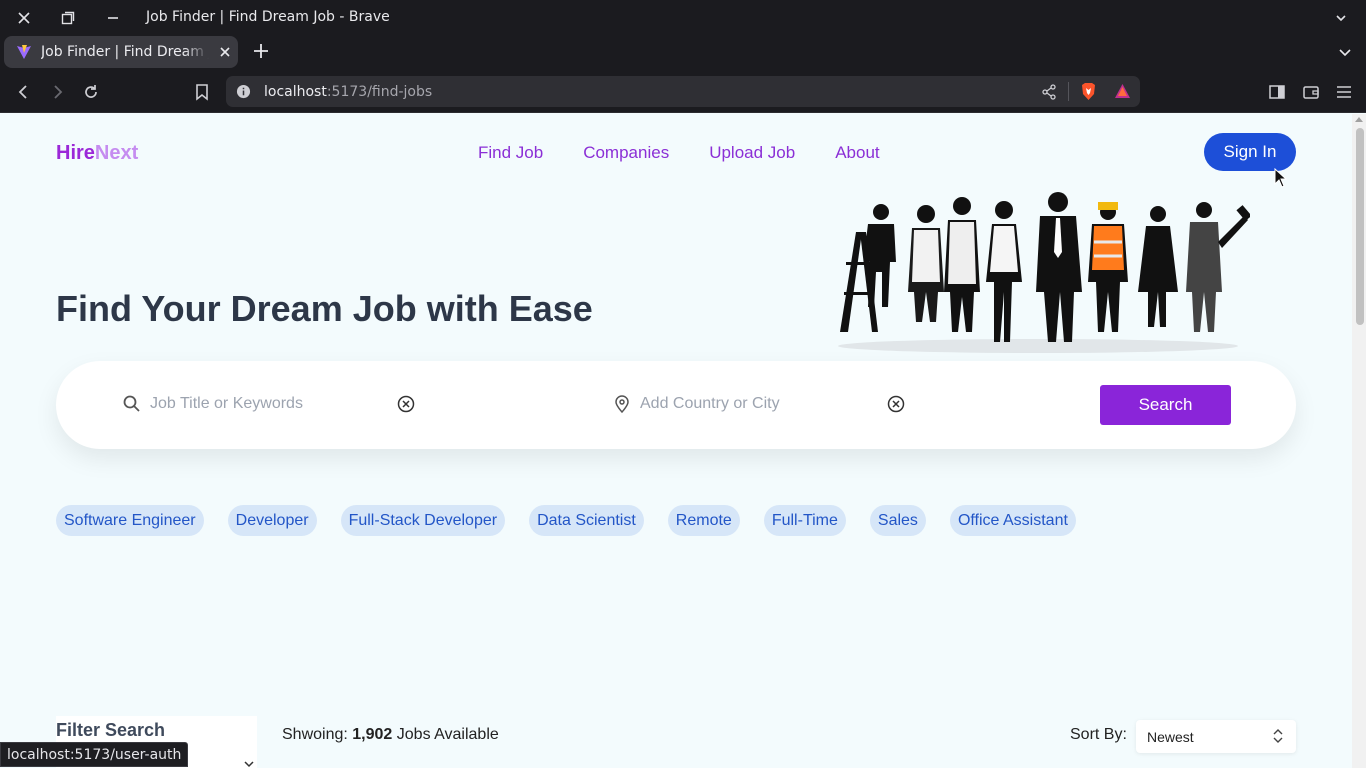 Image resolution: width=1366 pixels, height=768 pixels. I want to click on close-window-icon, so click(24, 18).